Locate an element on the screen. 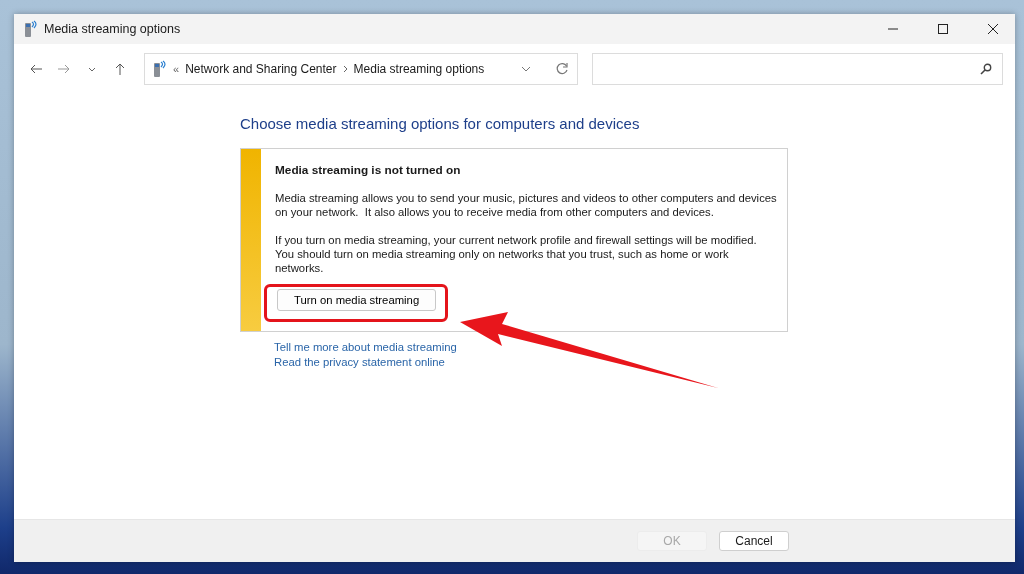 Image resolution: width=1024 pixels, height=574 pixels. app-icon is located at coordinates (31, 29).